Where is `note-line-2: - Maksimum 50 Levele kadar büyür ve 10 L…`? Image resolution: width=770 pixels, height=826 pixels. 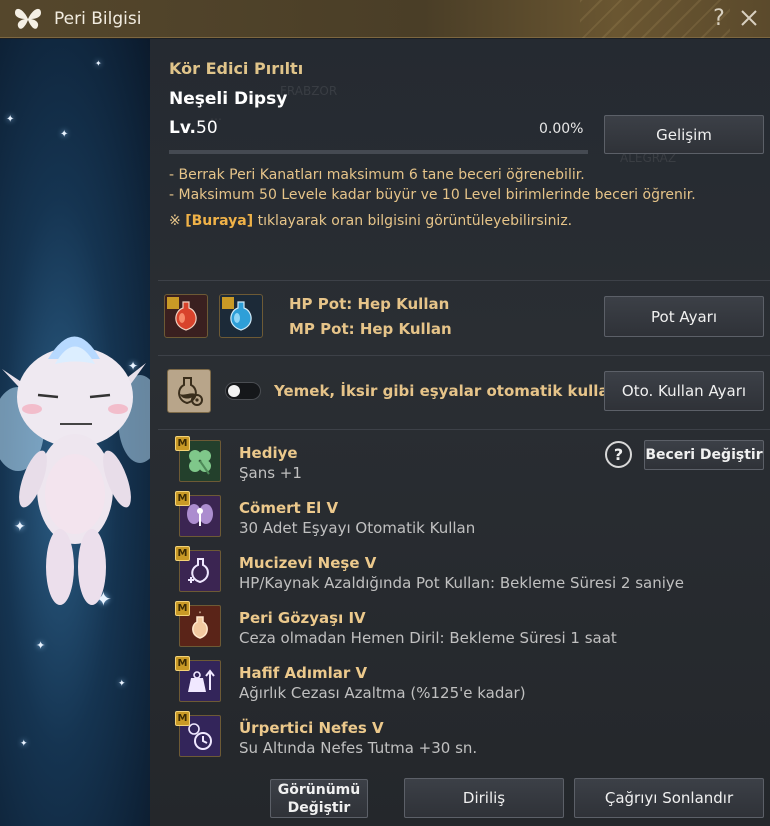
note-line-2: - Maksimum 50 Levele kadar büyür ve 10 L… is located at coordinates (432, 195).